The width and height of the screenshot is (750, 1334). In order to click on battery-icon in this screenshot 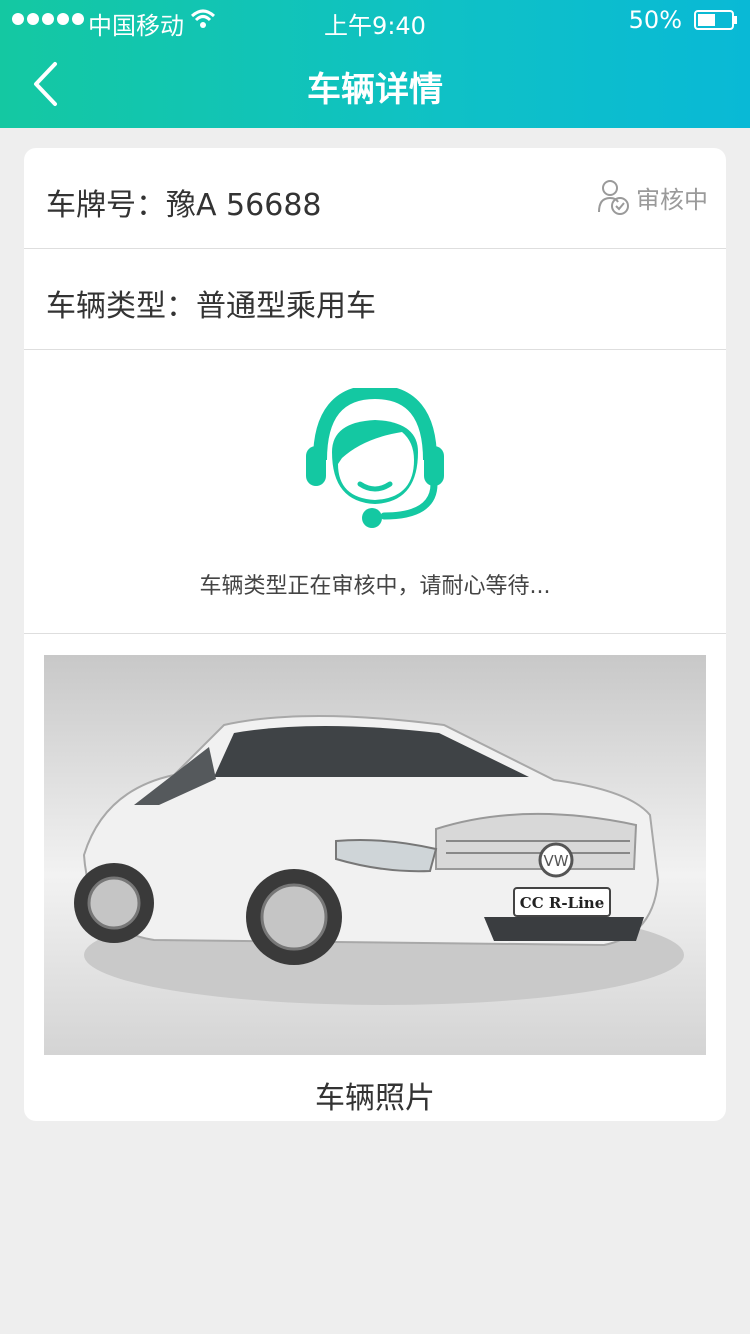, I will do `click(715, 20)`.